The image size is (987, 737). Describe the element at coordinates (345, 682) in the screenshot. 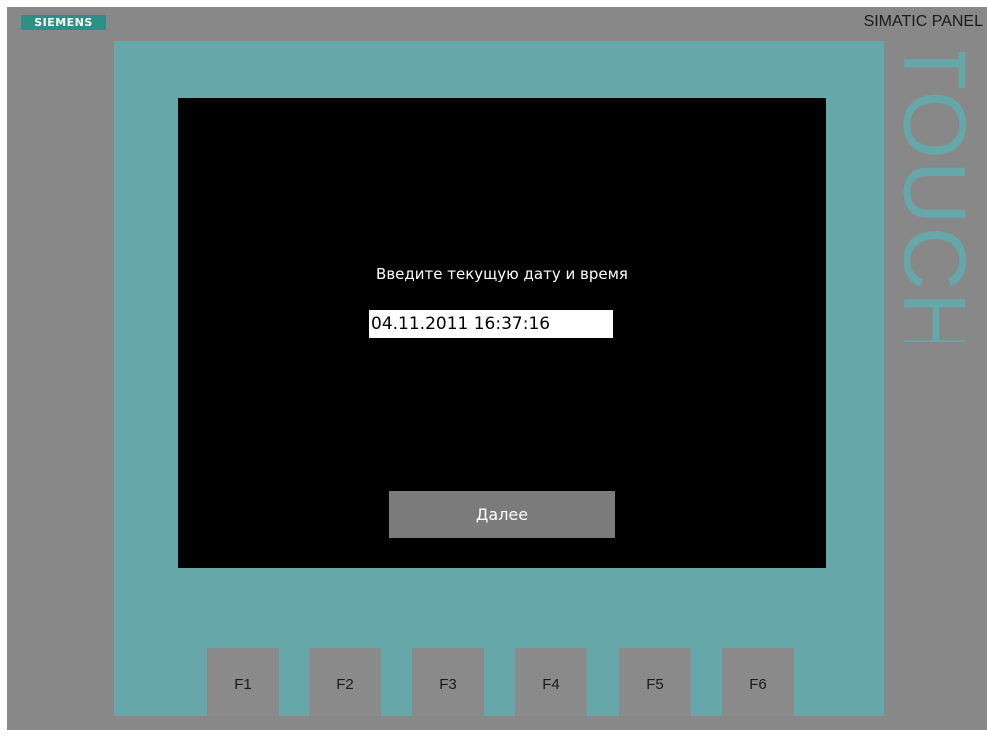

I see `function-key-f2: F2` at that location.